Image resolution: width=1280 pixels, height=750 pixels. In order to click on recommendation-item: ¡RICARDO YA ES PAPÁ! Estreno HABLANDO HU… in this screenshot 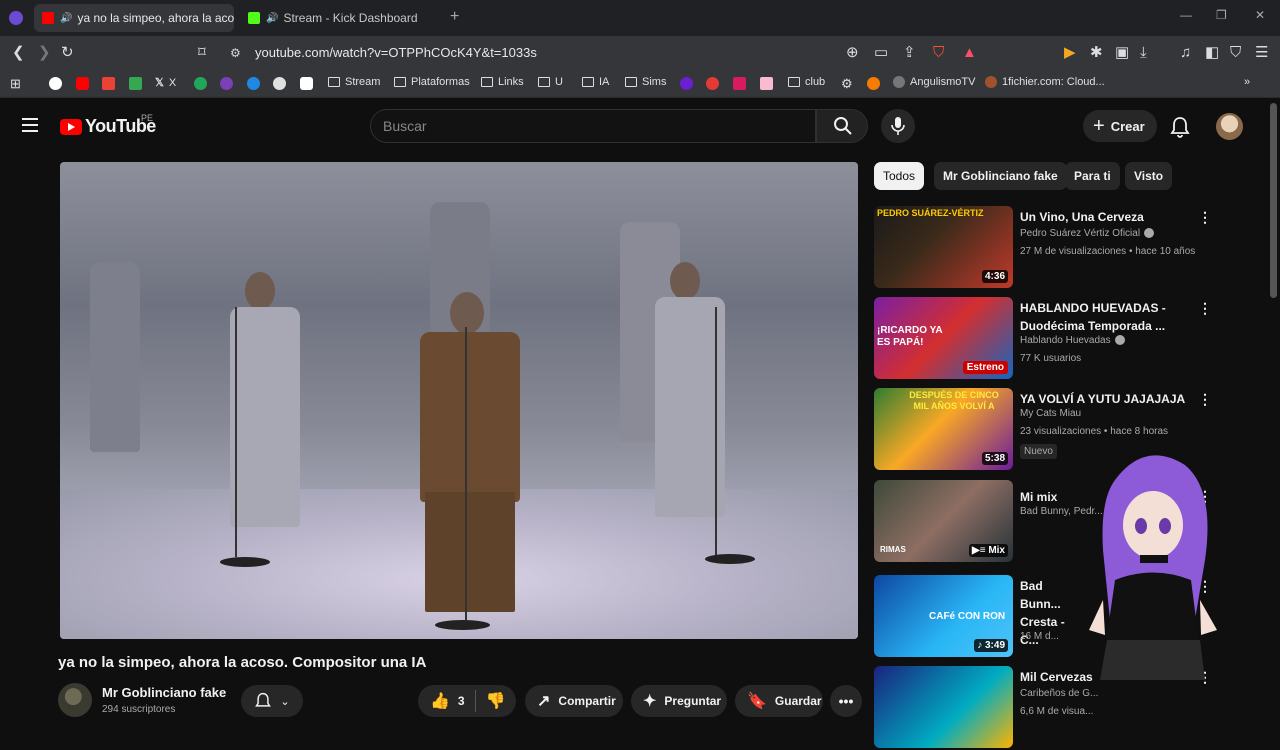, I will do `click(1069, 339)`.